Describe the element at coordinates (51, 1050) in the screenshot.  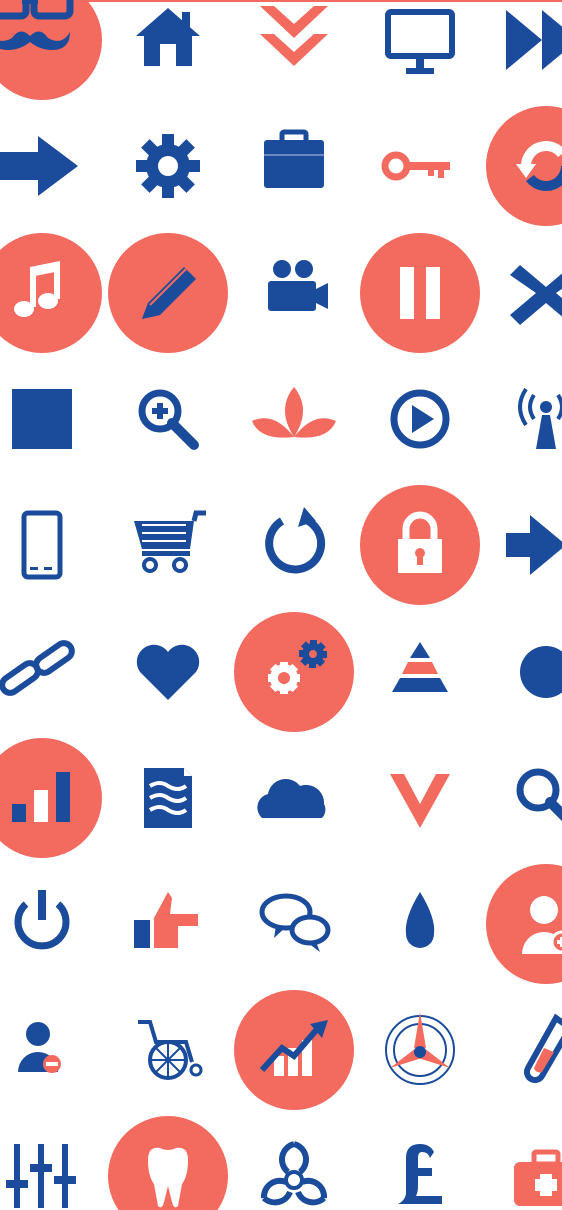
I see `user-remove-icon` at that location.